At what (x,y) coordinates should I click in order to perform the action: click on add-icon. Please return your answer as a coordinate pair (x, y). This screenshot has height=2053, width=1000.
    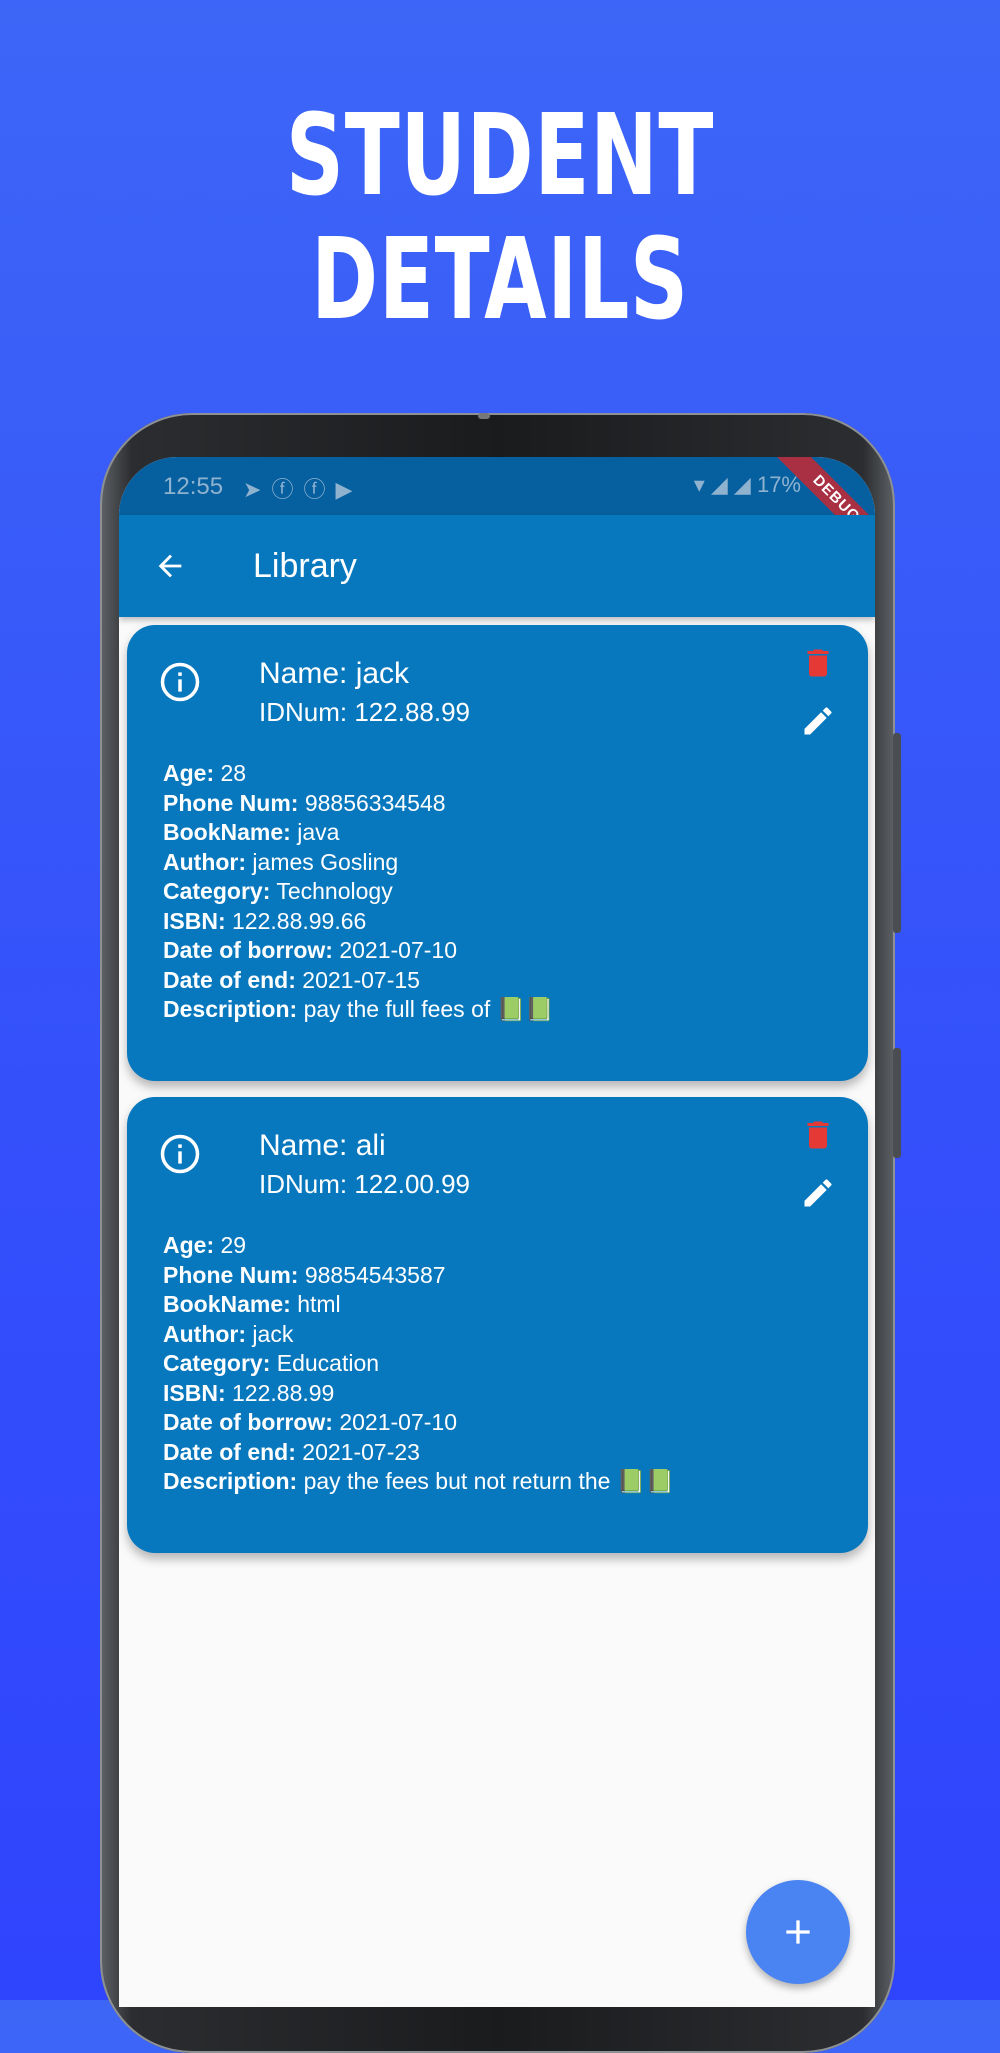
    Looking at the image, I should click on (798, 1932).